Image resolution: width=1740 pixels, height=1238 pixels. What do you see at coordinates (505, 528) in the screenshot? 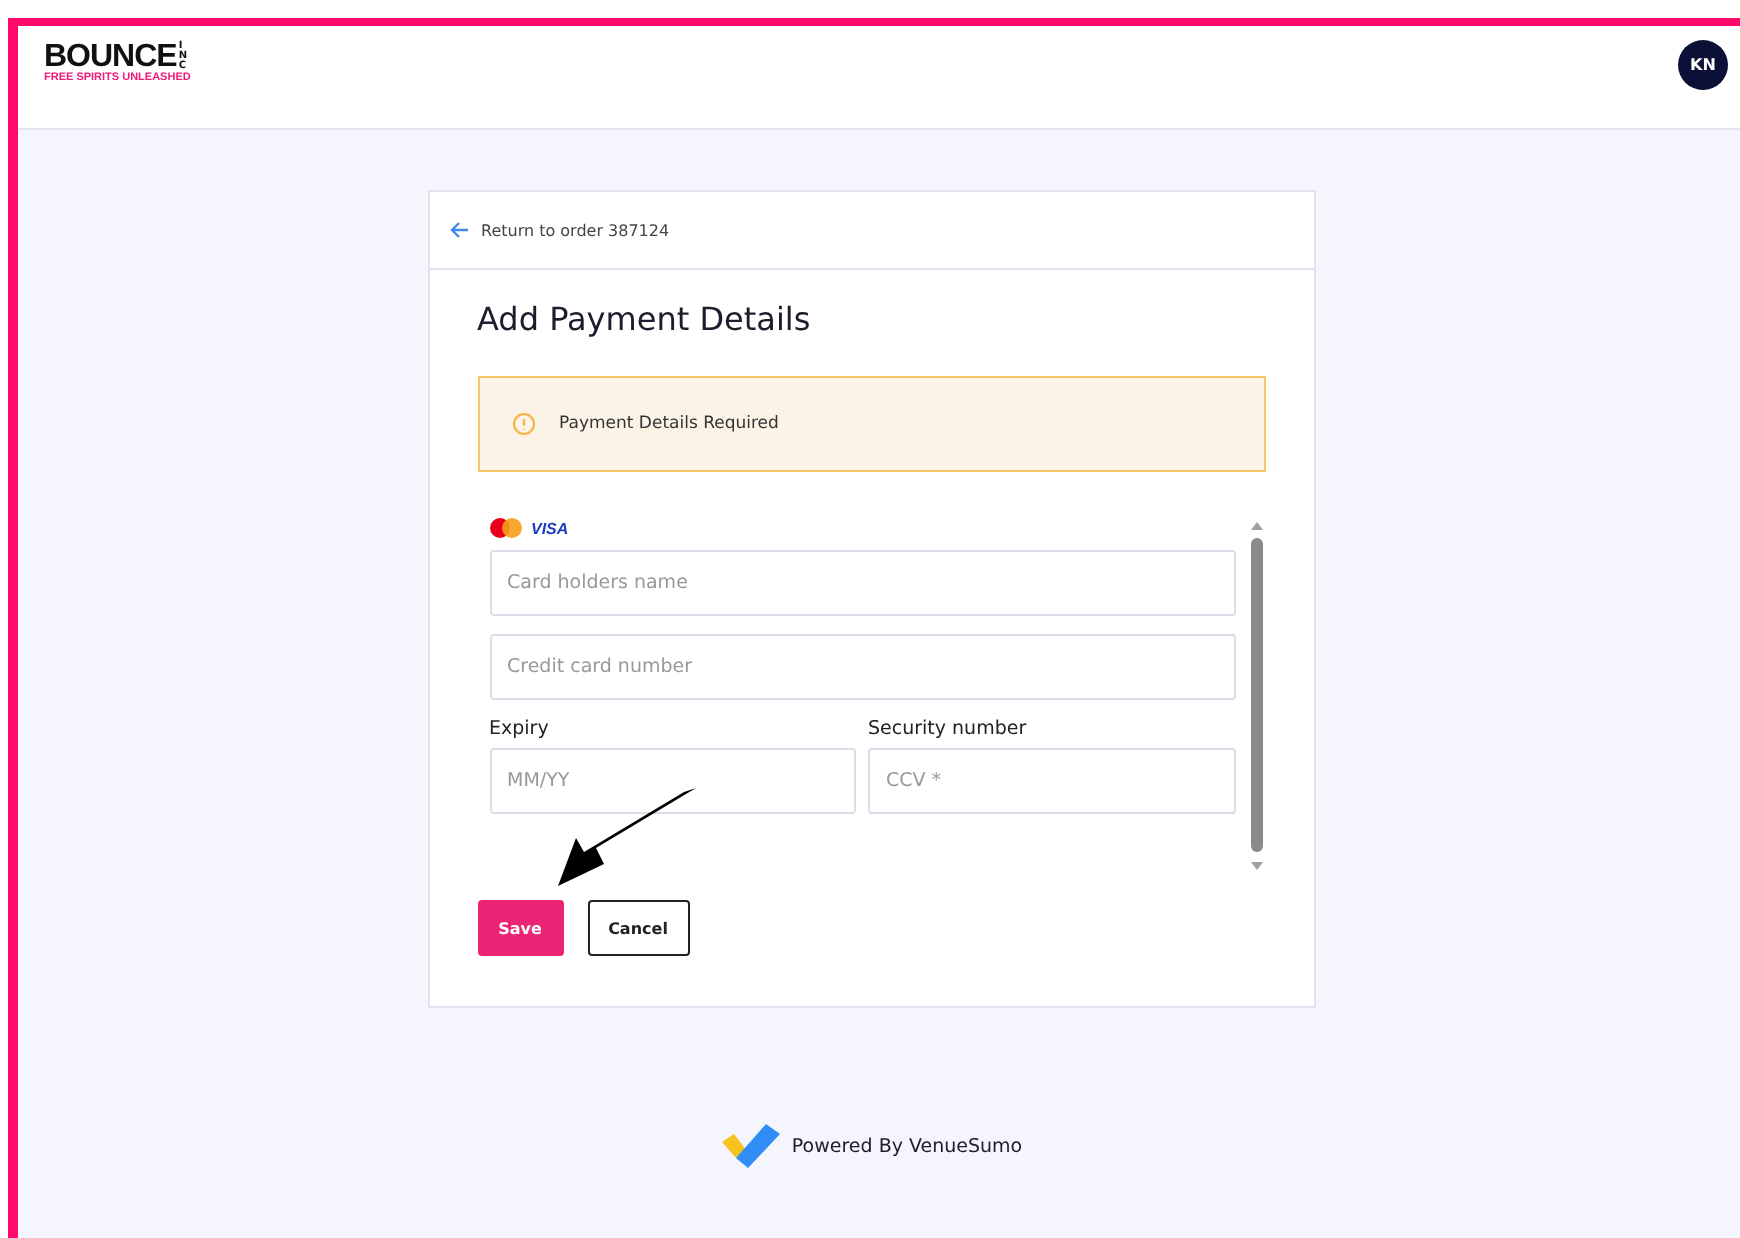
I see `mastercard-icon` at bounding box center [505, 528].